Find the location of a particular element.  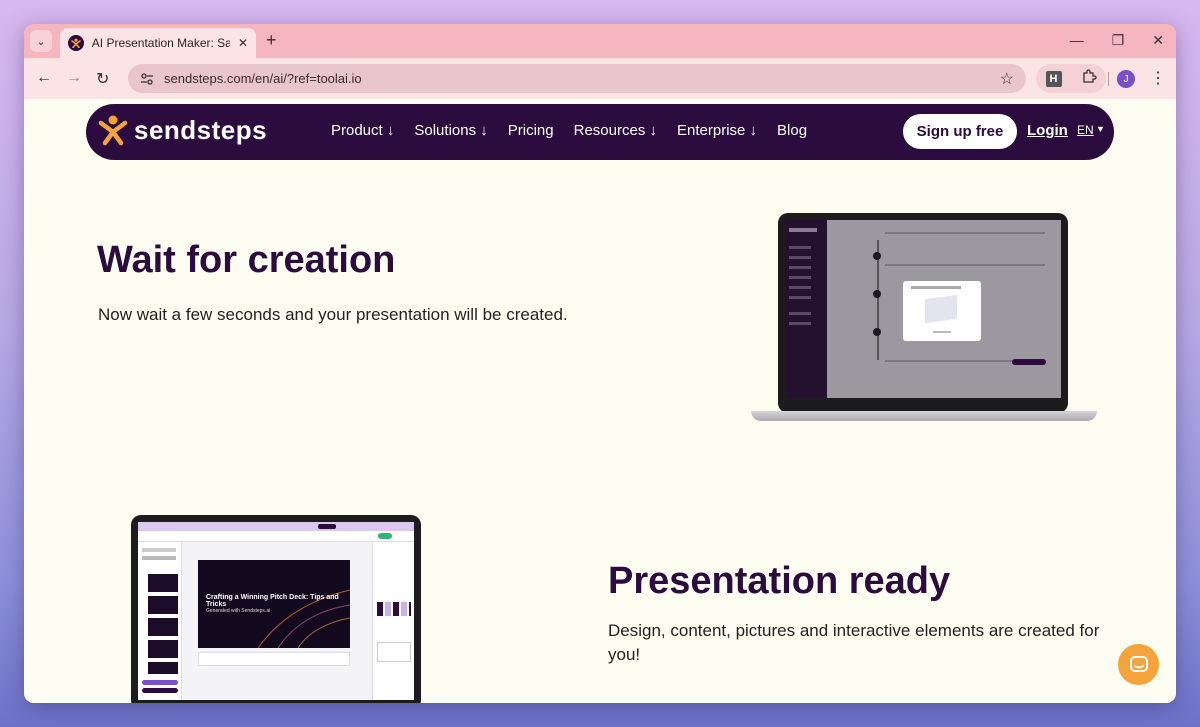

nav-enterprise-label: Enterprise is located at coordinates (711, 130).